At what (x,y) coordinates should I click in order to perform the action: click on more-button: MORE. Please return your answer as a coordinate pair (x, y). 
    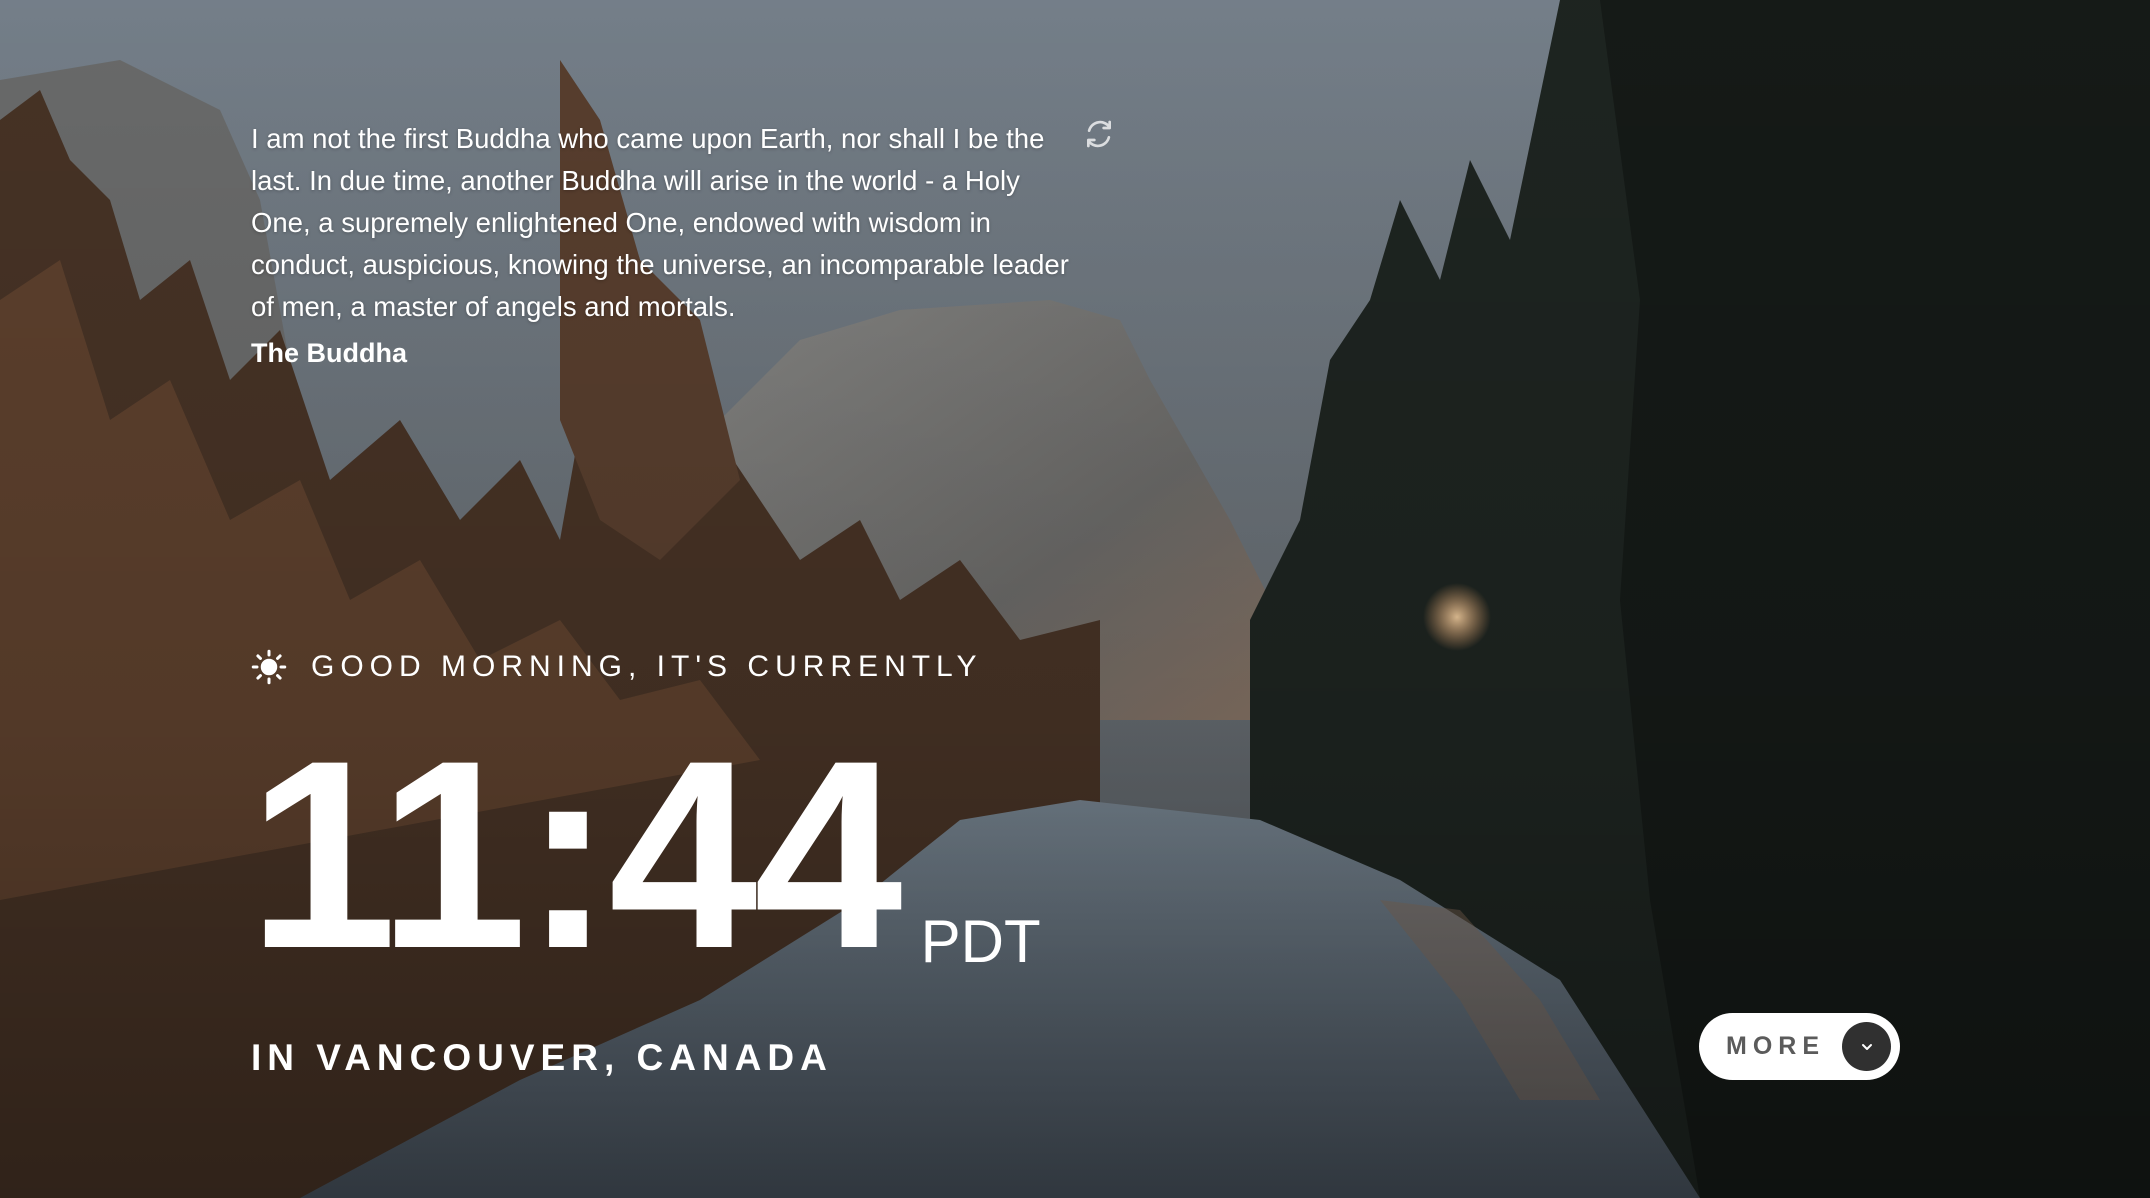
    Looking at the image, I should click on (1799, 1046).